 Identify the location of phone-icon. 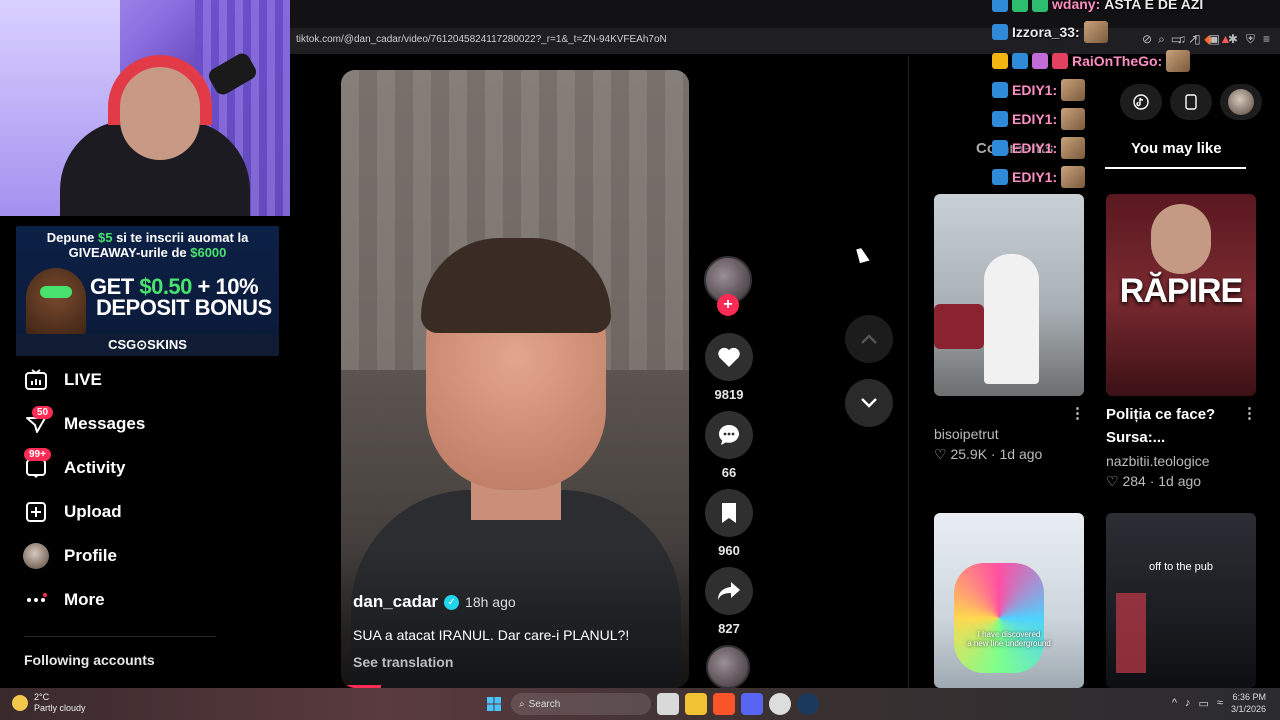
(1191, 102).